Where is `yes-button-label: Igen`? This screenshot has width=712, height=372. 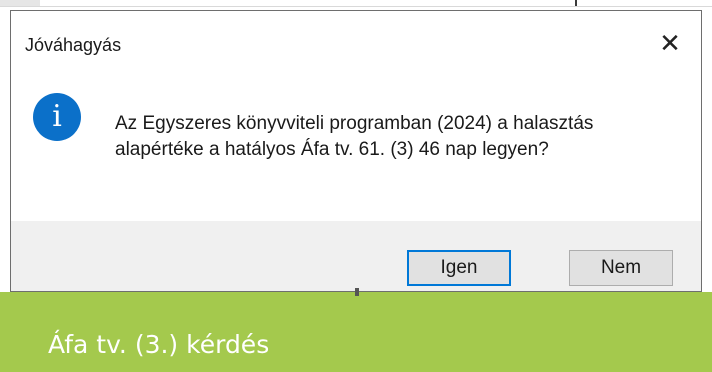
yes-button-label: Igen is located at coordinates (459, 267).